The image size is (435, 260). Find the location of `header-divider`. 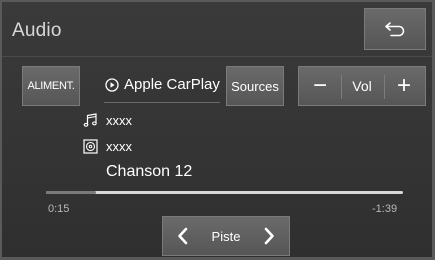

header-divider is located at coordinates (217, 56).